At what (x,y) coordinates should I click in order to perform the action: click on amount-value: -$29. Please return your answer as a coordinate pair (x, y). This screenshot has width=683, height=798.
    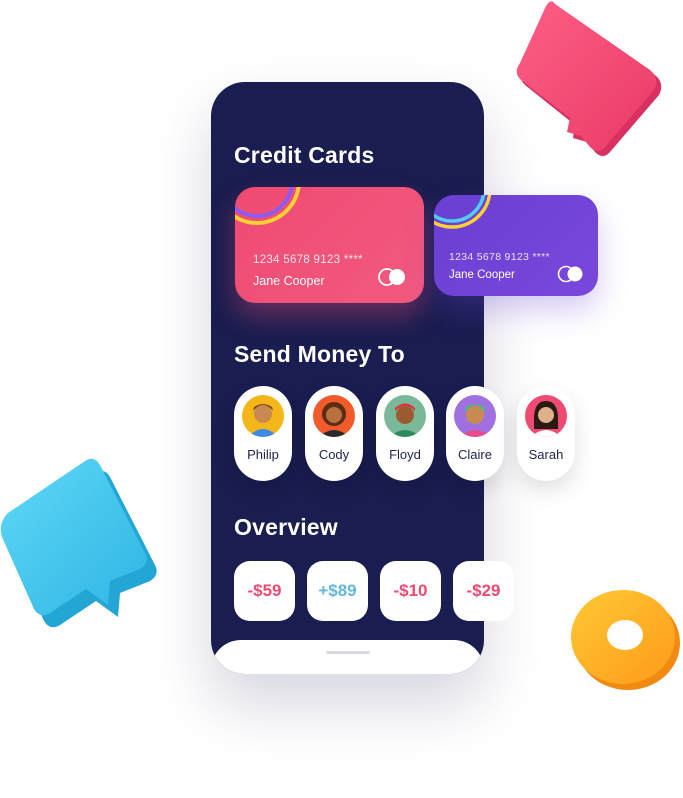
    Looking at the image, I should click on (483, 590).